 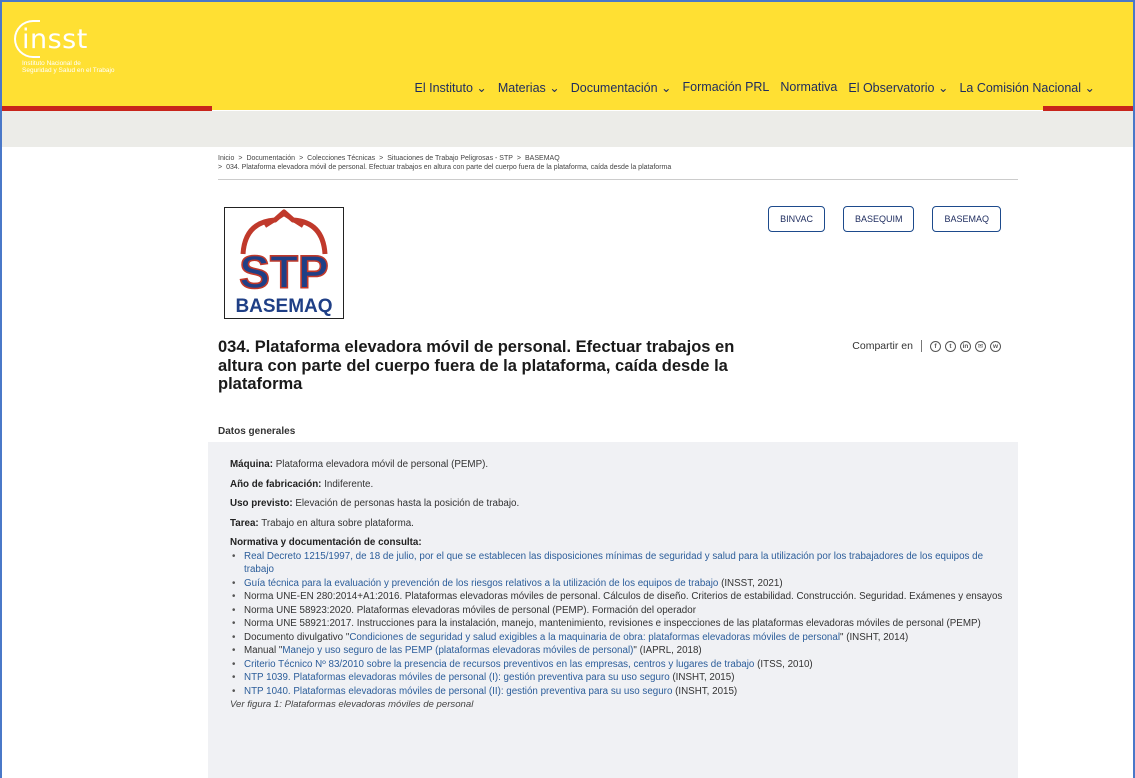 I want to click on logo-subtitle-line1: Instituto Nacional de, so click(x=51, y=63).